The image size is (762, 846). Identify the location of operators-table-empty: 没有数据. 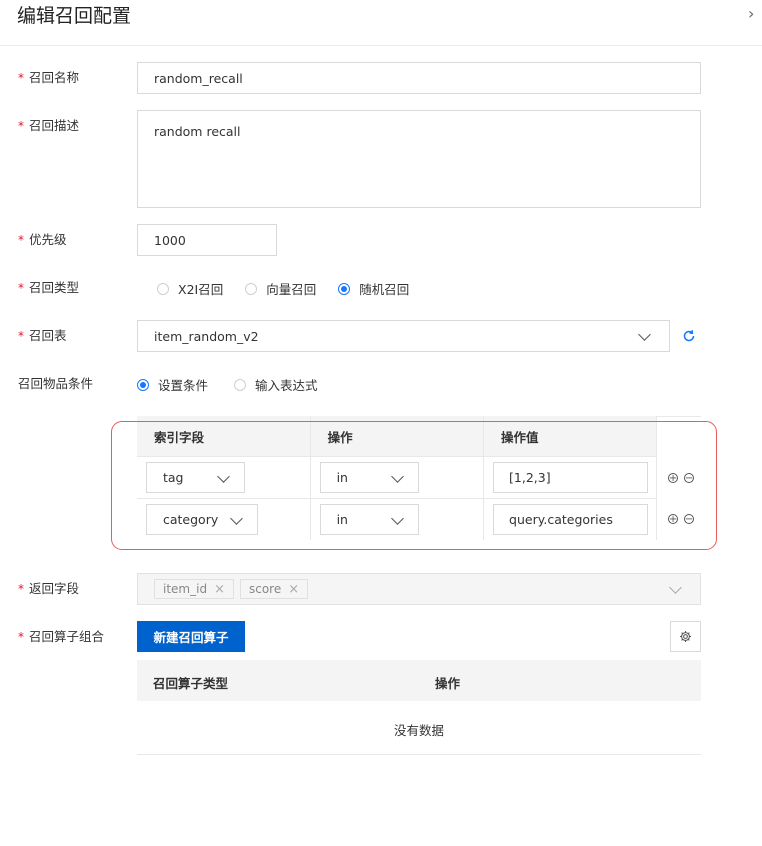
(419, 728).